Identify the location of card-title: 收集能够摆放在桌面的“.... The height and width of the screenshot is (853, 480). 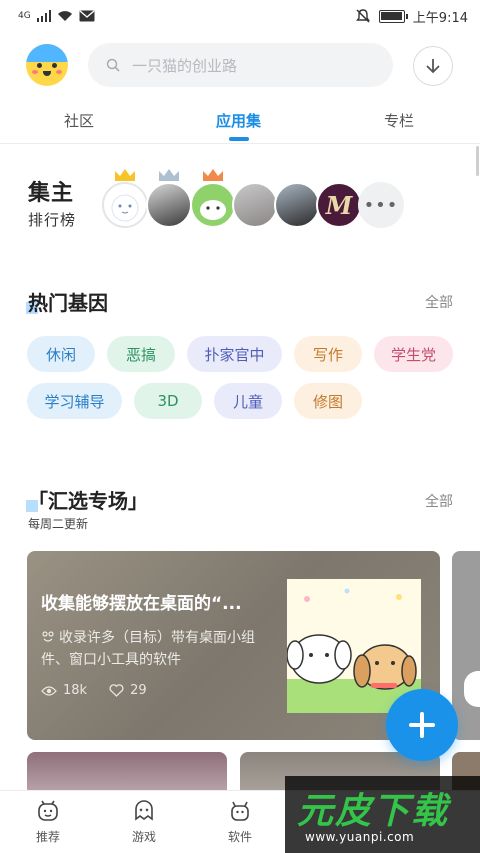
(141, 604).